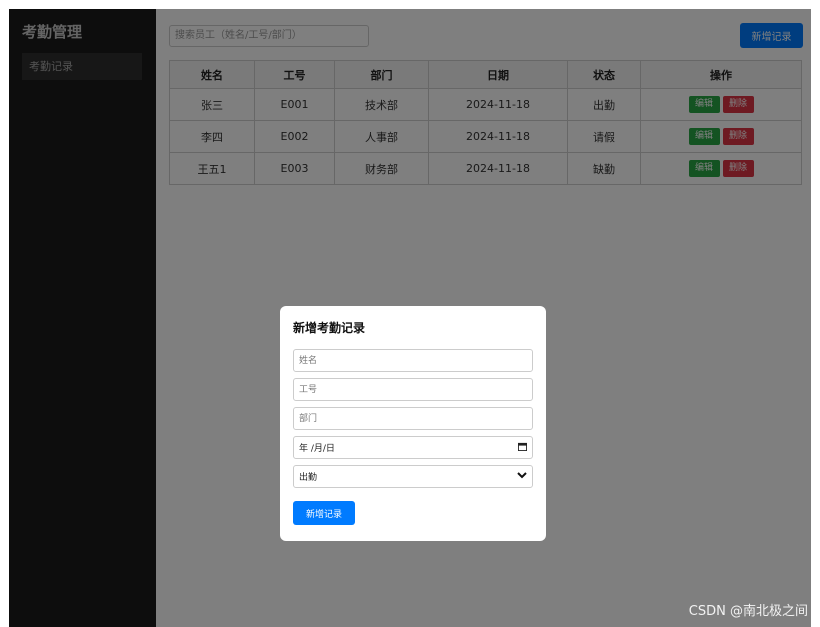 This screenshot has width=820, height=627. I want to click on calendar-icon, so click(522, 448).